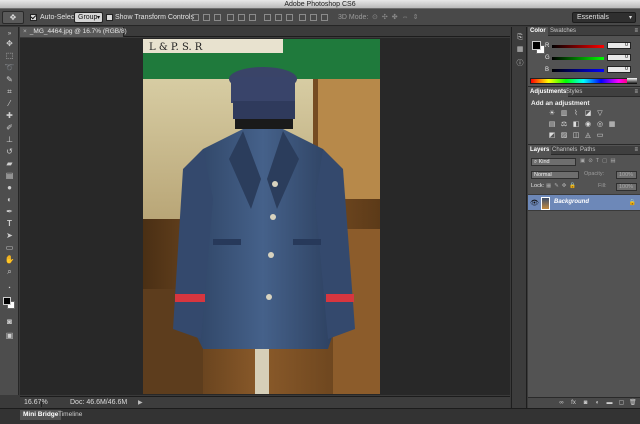 This screenshot has width=640, height=424. I want to click on workspace-switcher: Essentials ▾, so click(604, 17).